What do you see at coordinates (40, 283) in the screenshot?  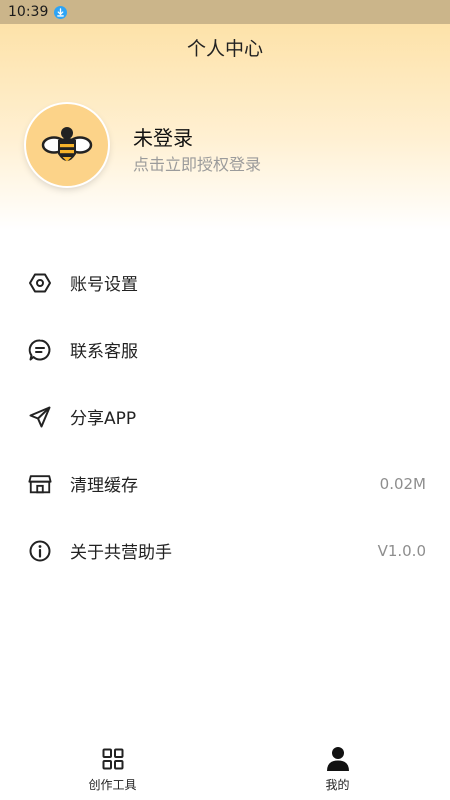 I see `hexagon-settings-icon` at bounding box center [40, 283].